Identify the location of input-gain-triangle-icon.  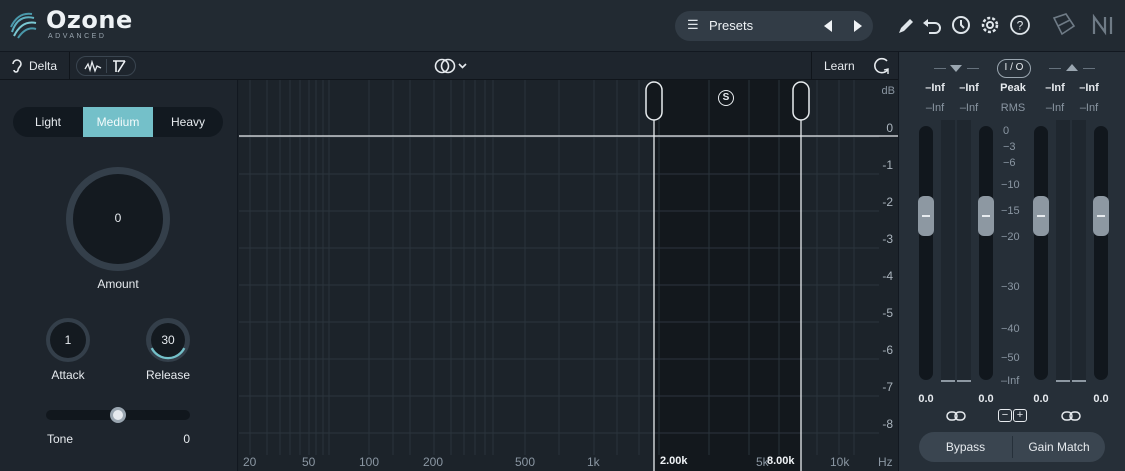
(956, 68).